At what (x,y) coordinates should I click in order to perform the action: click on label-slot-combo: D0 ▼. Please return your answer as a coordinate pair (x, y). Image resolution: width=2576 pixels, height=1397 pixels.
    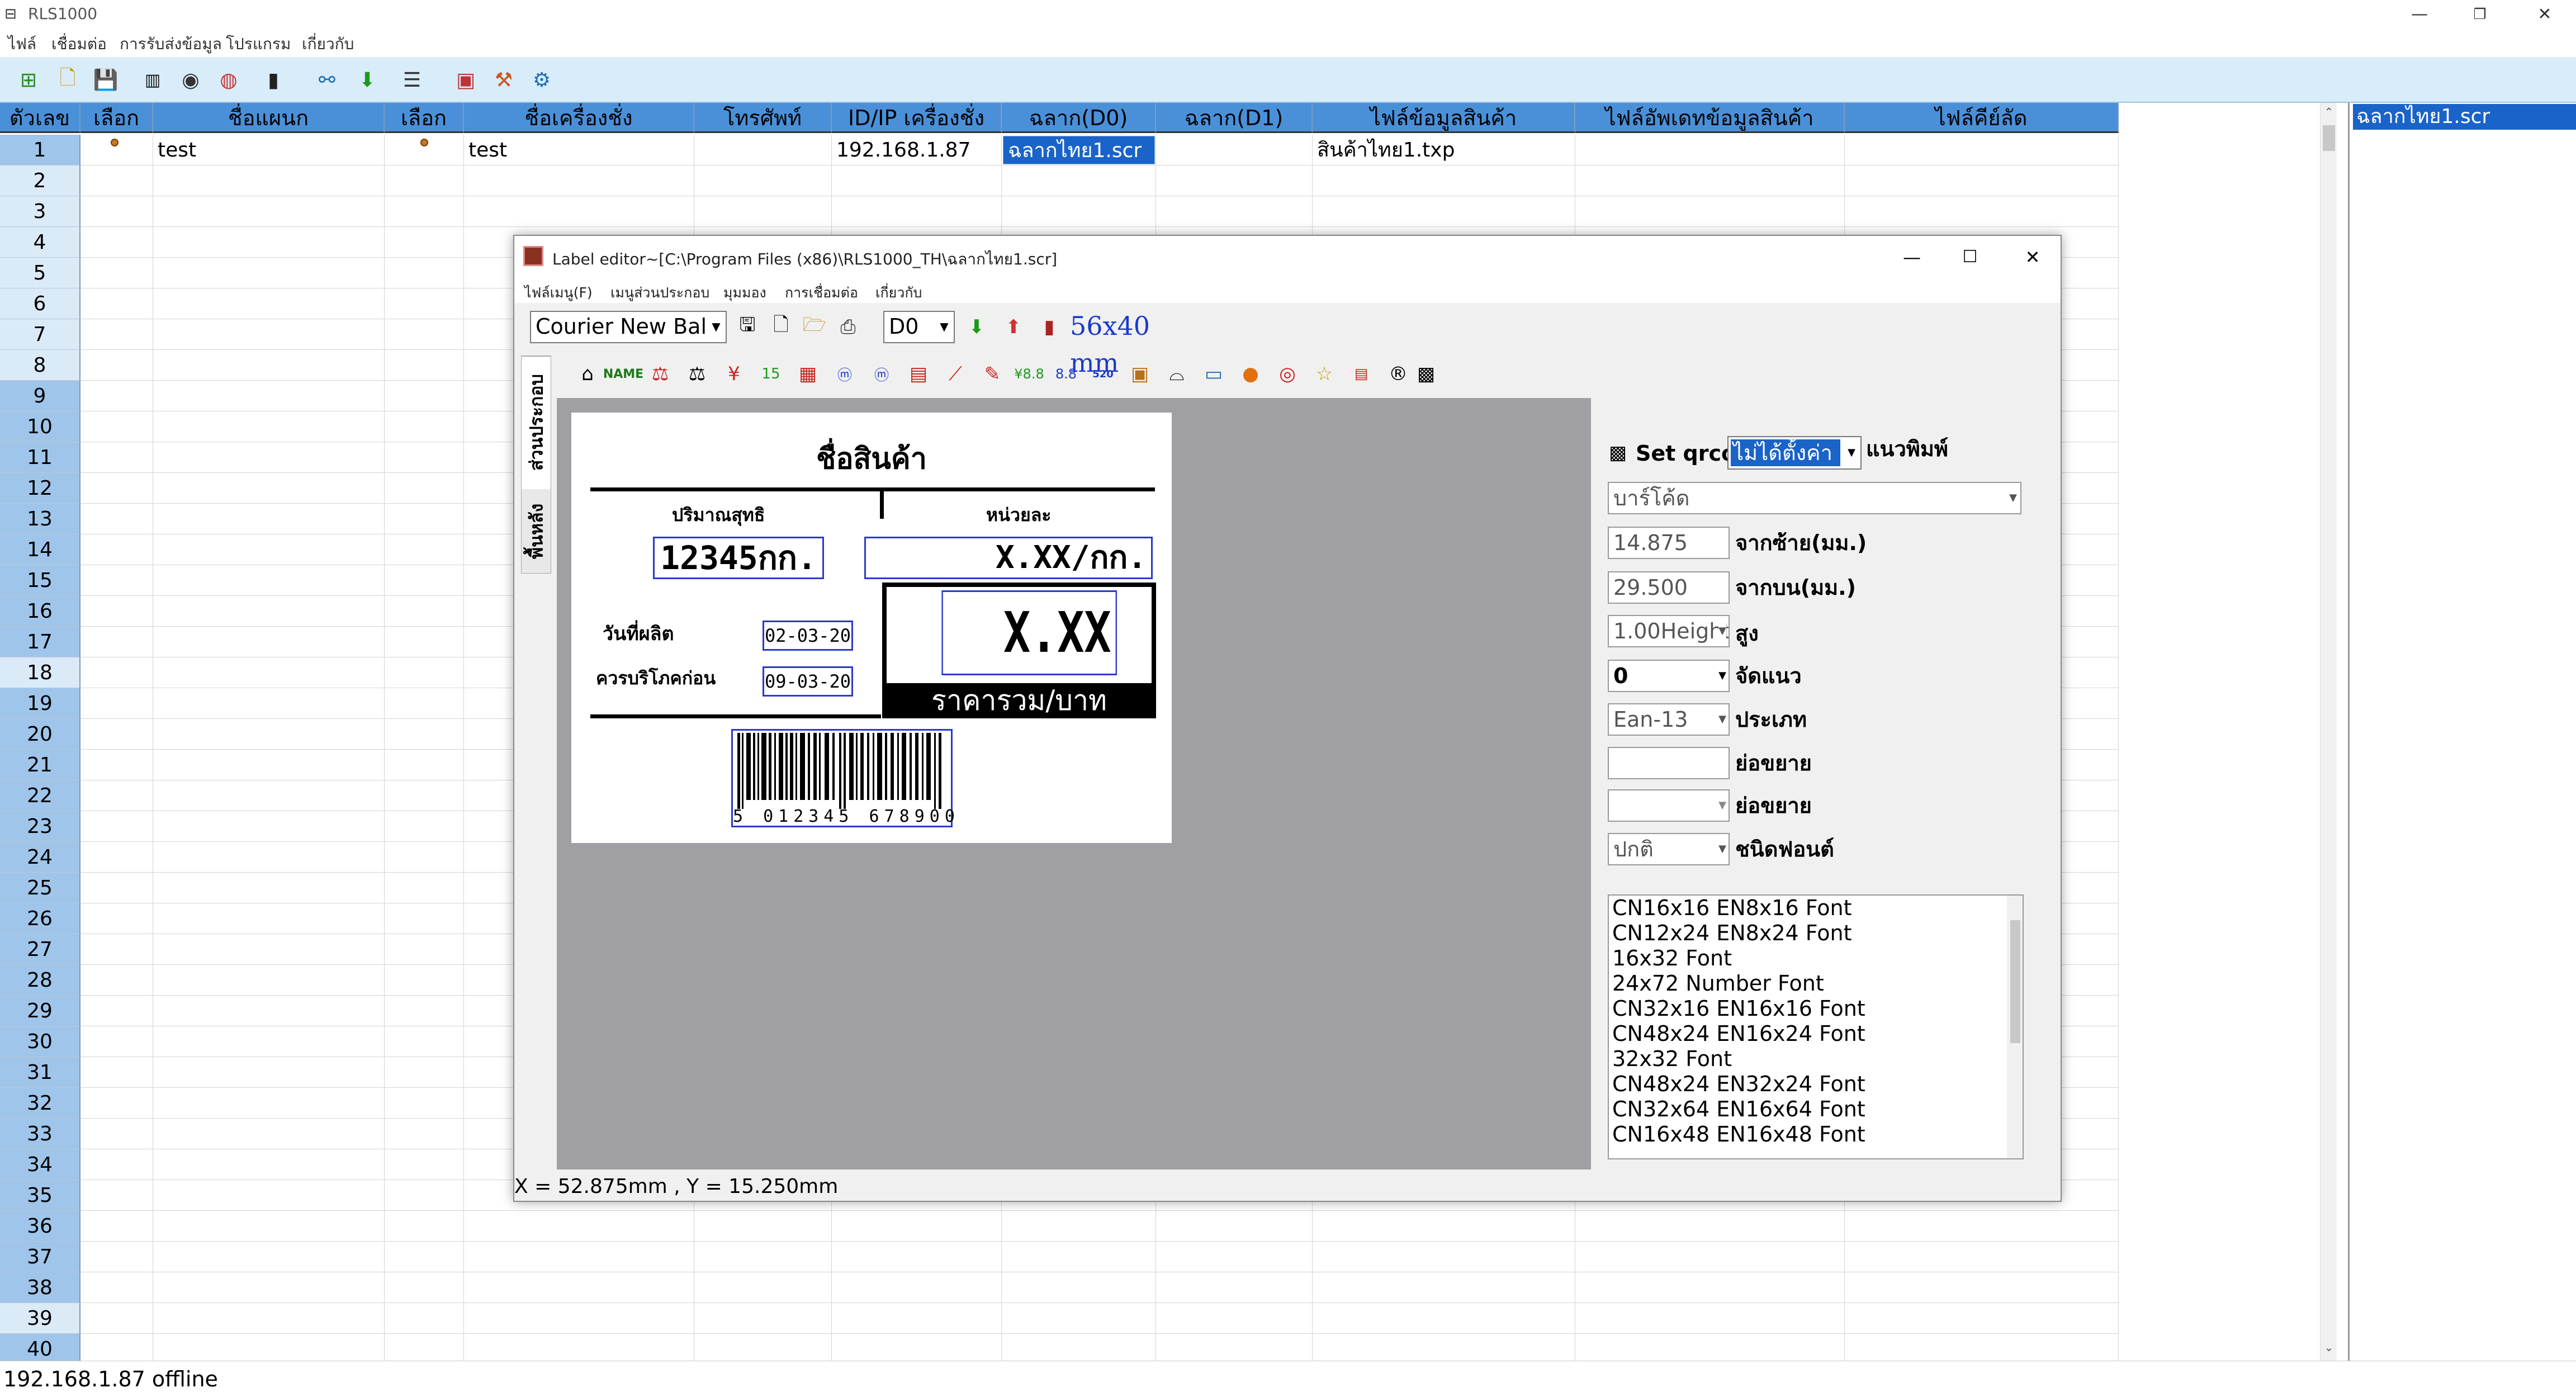
    Looking at the image, I should click on (919, 327).